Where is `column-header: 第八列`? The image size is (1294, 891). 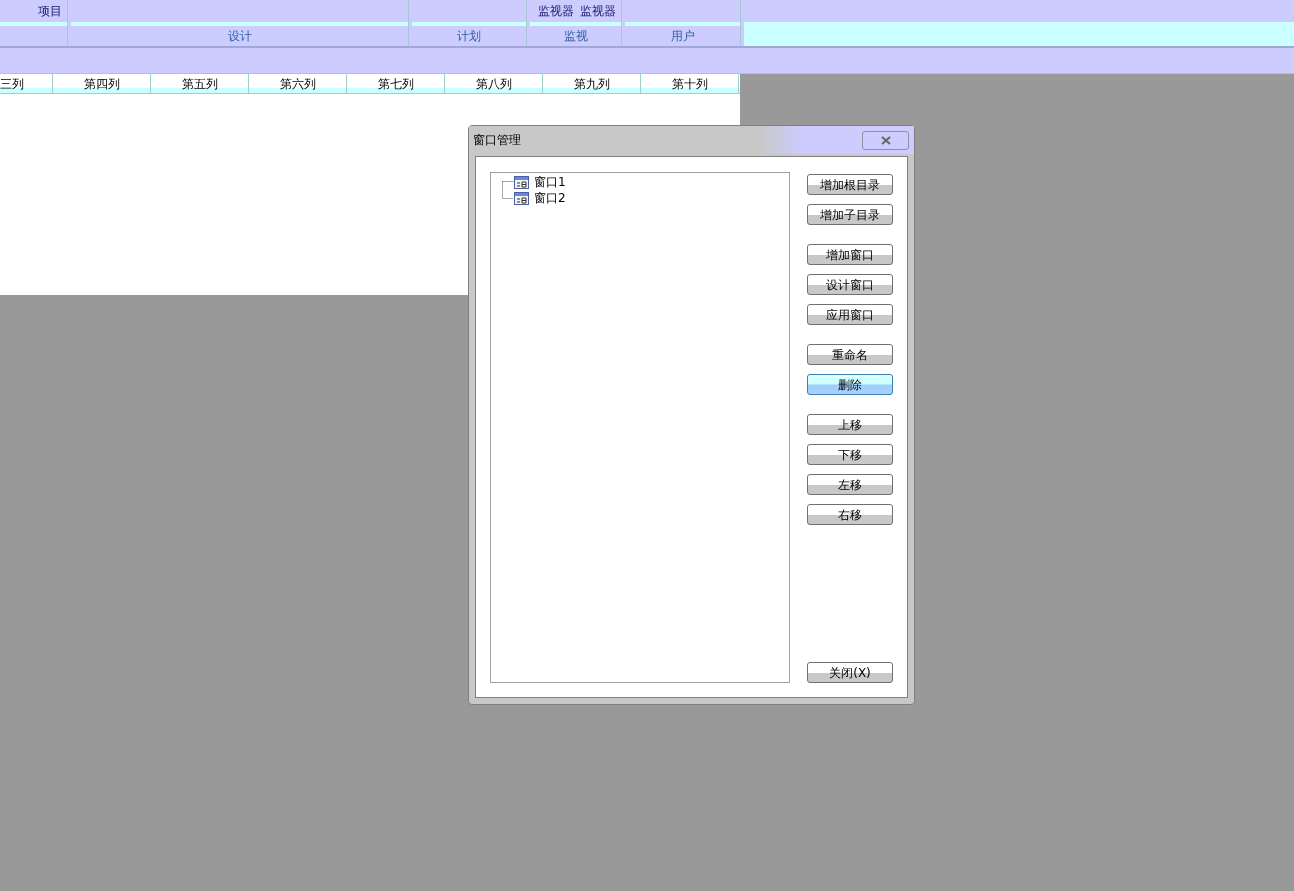
column-header: 第八列 is located at coordinates (494, 83).